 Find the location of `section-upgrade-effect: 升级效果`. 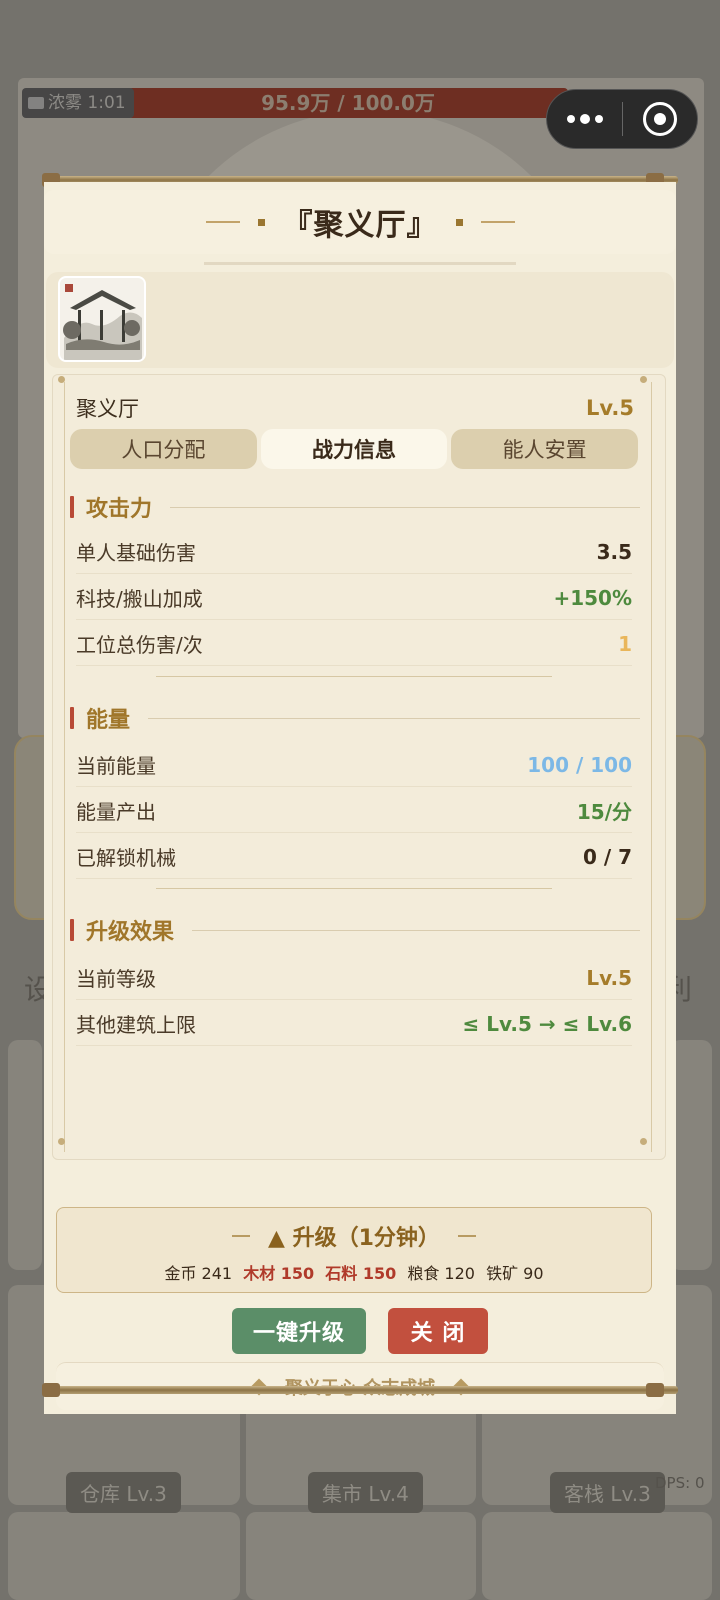

section-upgrade-effect: 升级效果 is located at coordinates (355, 930).